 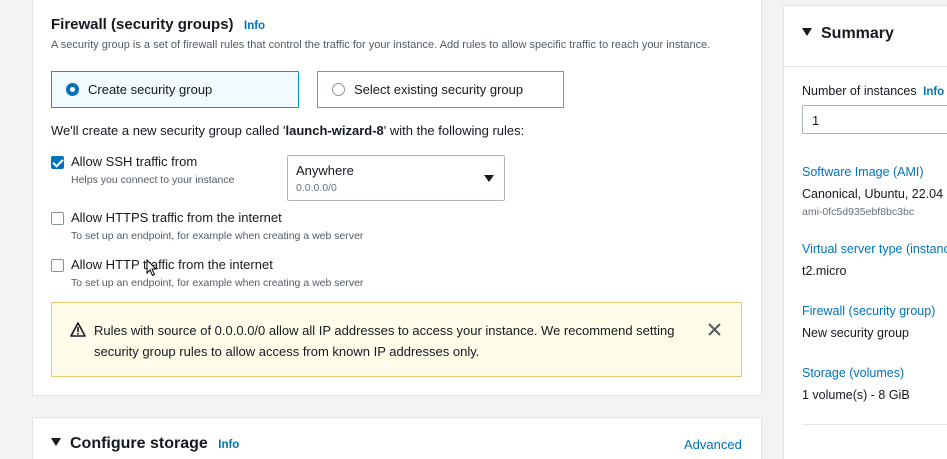 What do you see at coordinates (713, 444) in the screenshot?
I see `advanced-link: Advanced` at bounding box center [713, 444].